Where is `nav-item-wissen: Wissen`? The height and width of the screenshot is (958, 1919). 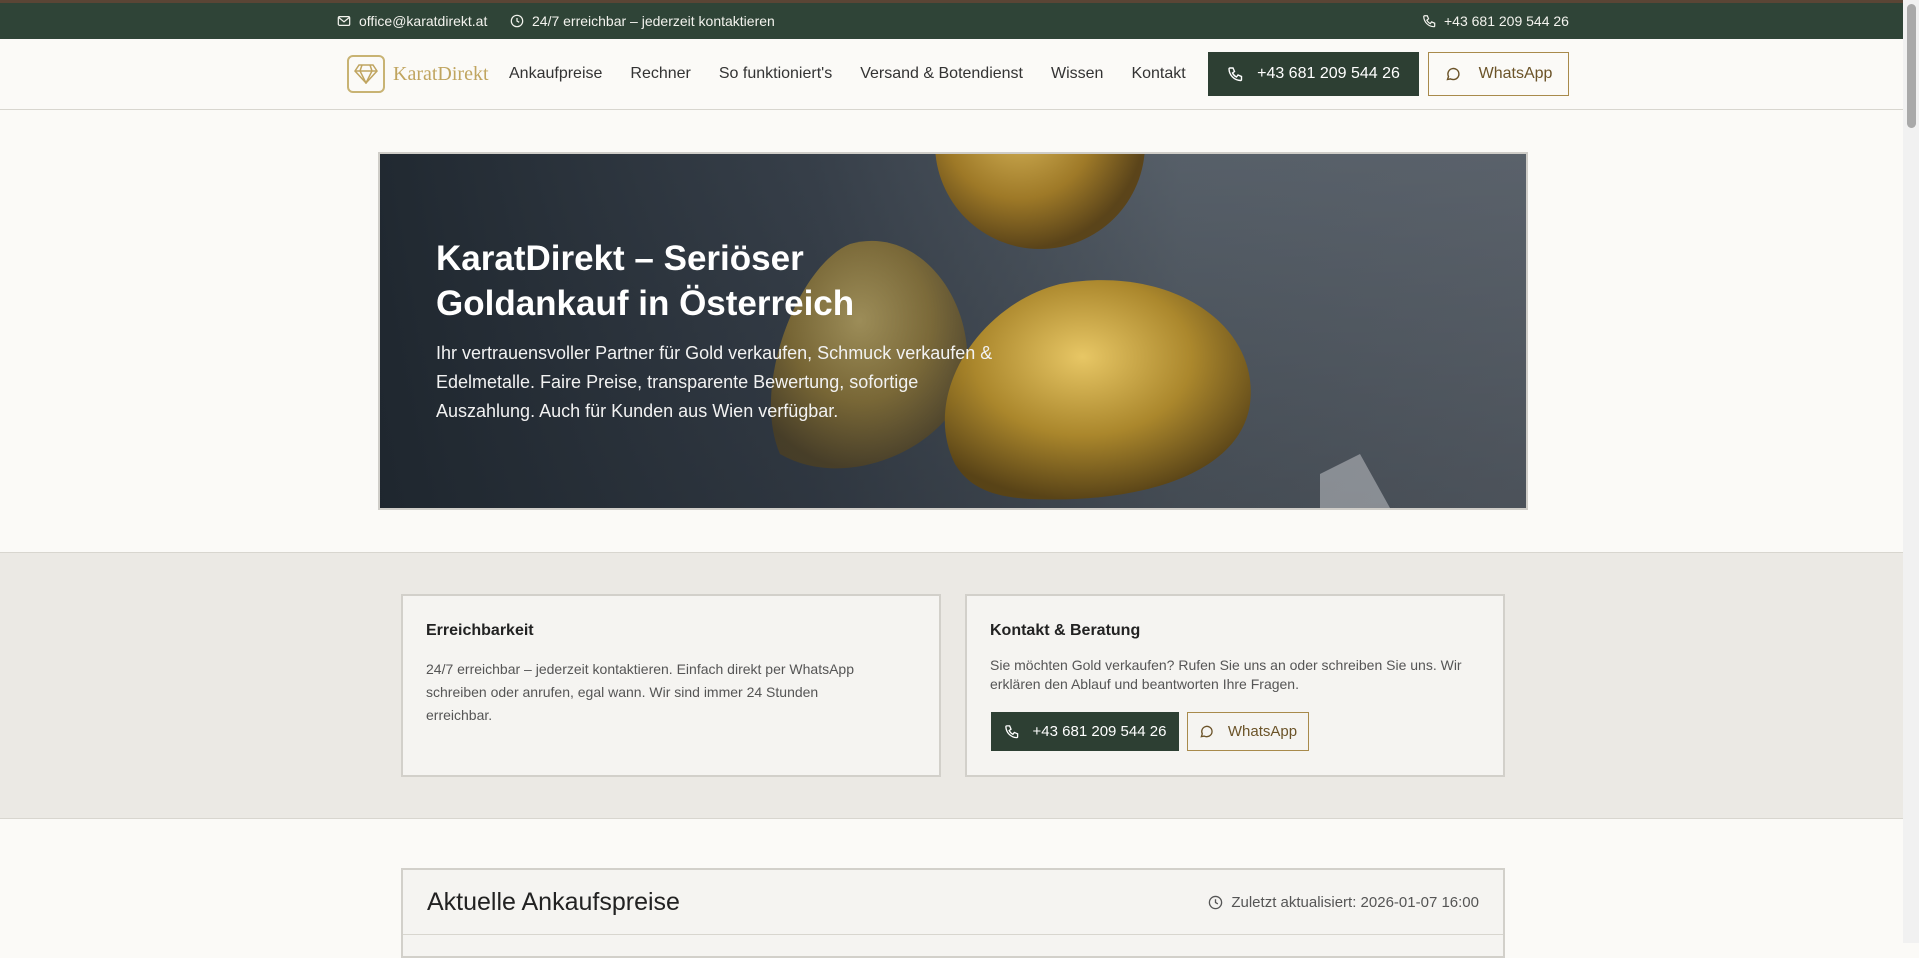
nav-item-wissen: Wissen is located at coordinates (1077, 74).